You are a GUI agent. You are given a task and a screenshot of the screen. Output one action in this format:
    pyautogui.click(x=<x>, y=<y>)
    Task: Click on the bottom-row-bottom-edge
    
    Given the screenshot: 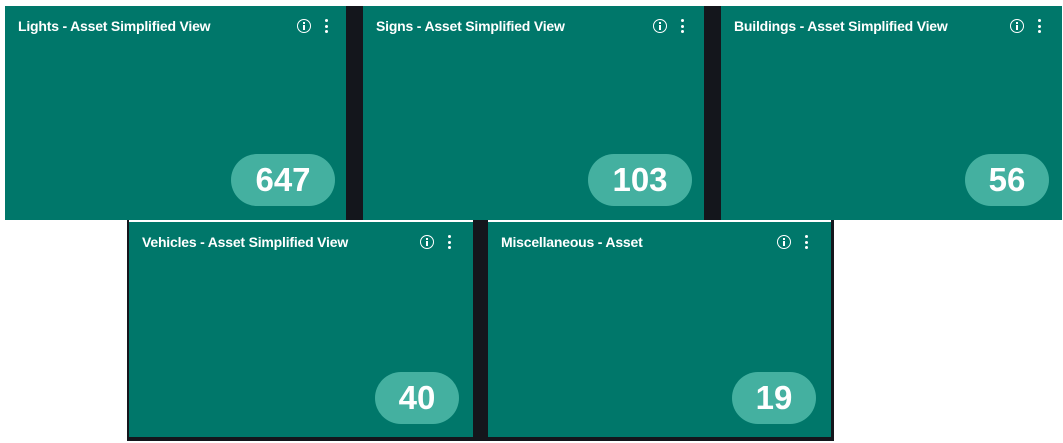 What is the action you would take?
    pyautogui.click(x=480, y=439)
    